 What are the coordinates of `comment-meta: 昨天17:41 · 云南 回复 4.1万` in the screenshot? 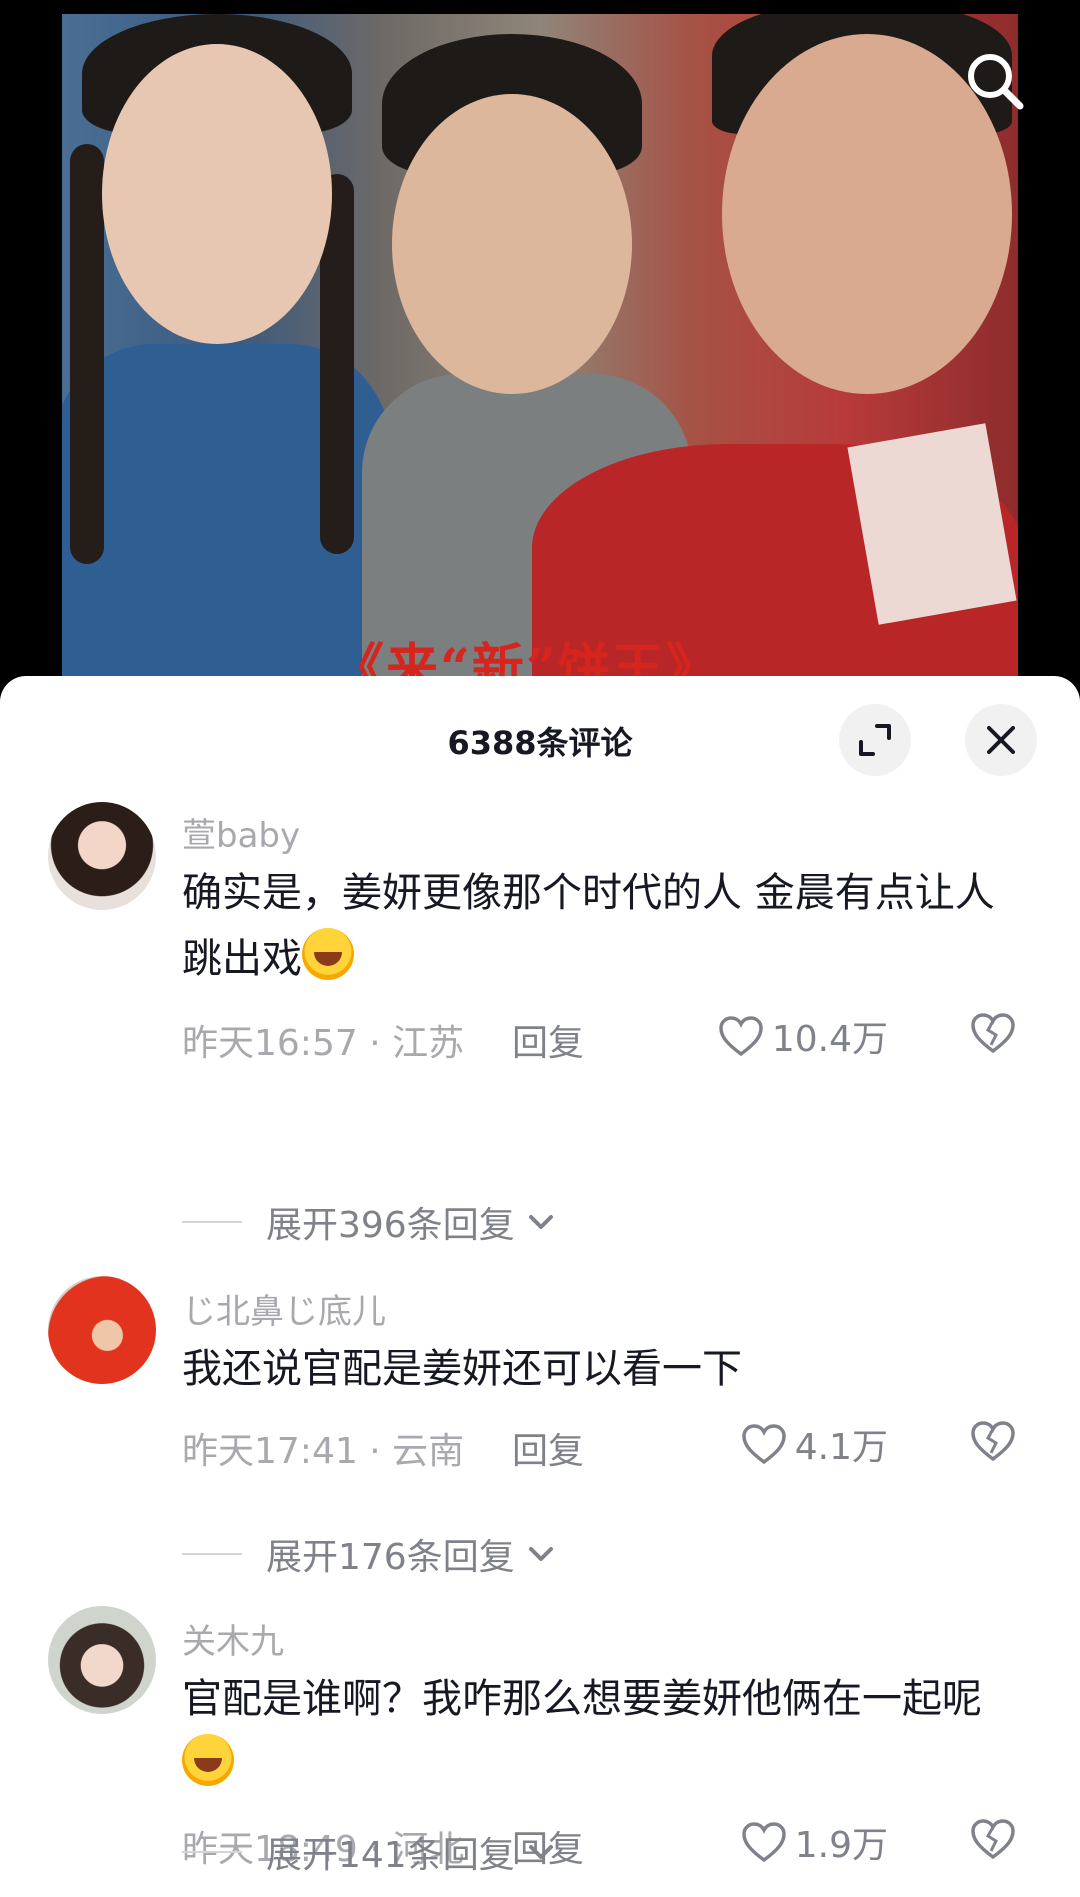 It's located at (611, 1445).